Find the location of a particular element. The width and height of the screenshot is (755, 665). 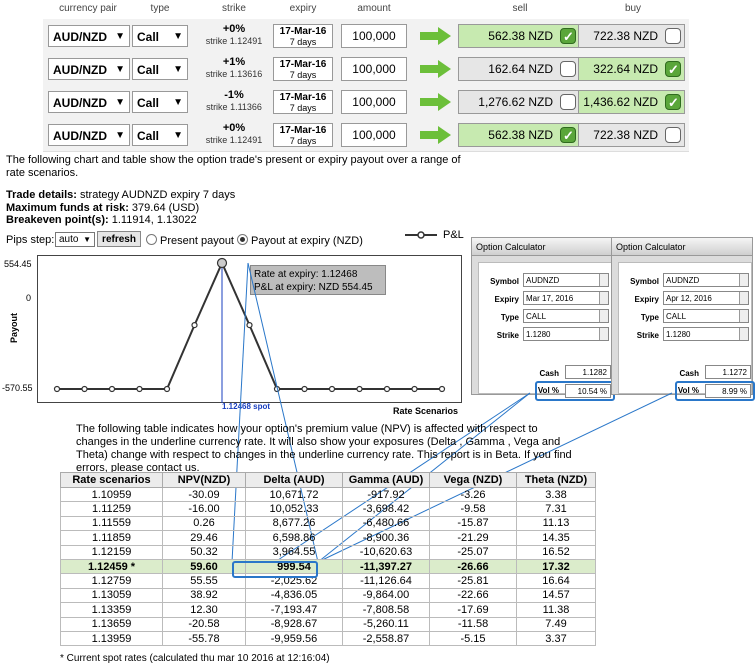

column-header: Delta (AUD) is located at coordinates (294, 480).